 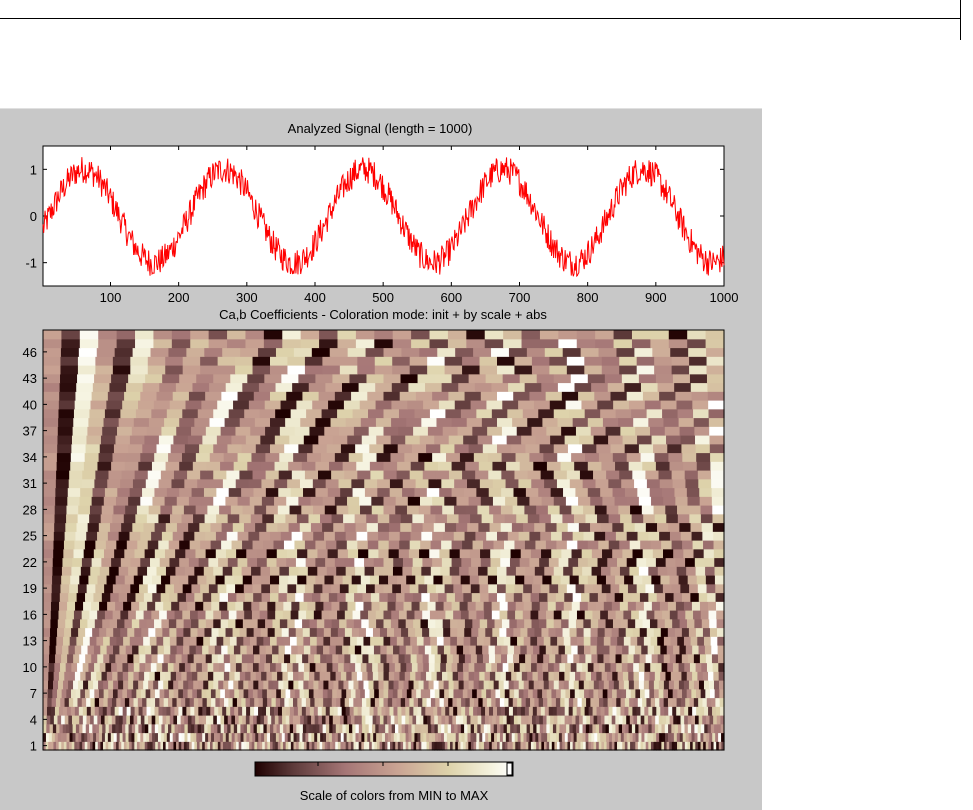 What do you see at coordinates (30, 378) in the screenshot?
I see `heatmap-y-tick-label: 43` at bounding box center [30, 378].